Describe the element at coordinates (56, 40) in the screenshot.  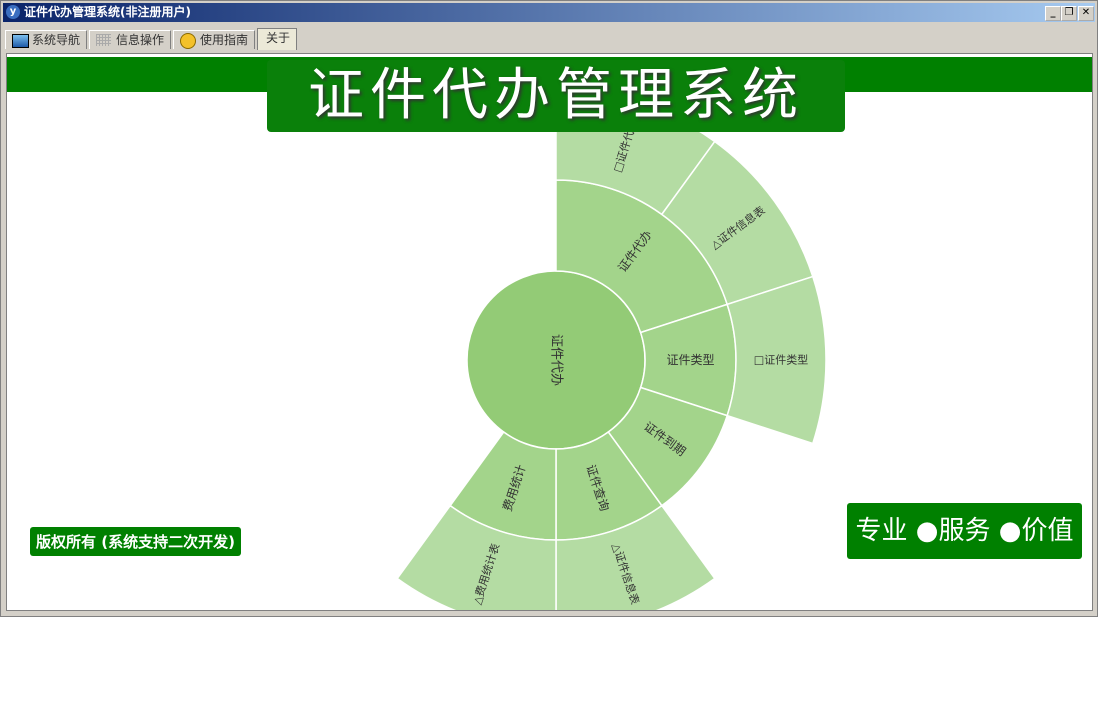
I see `tab-label: 系统导航` at that location.